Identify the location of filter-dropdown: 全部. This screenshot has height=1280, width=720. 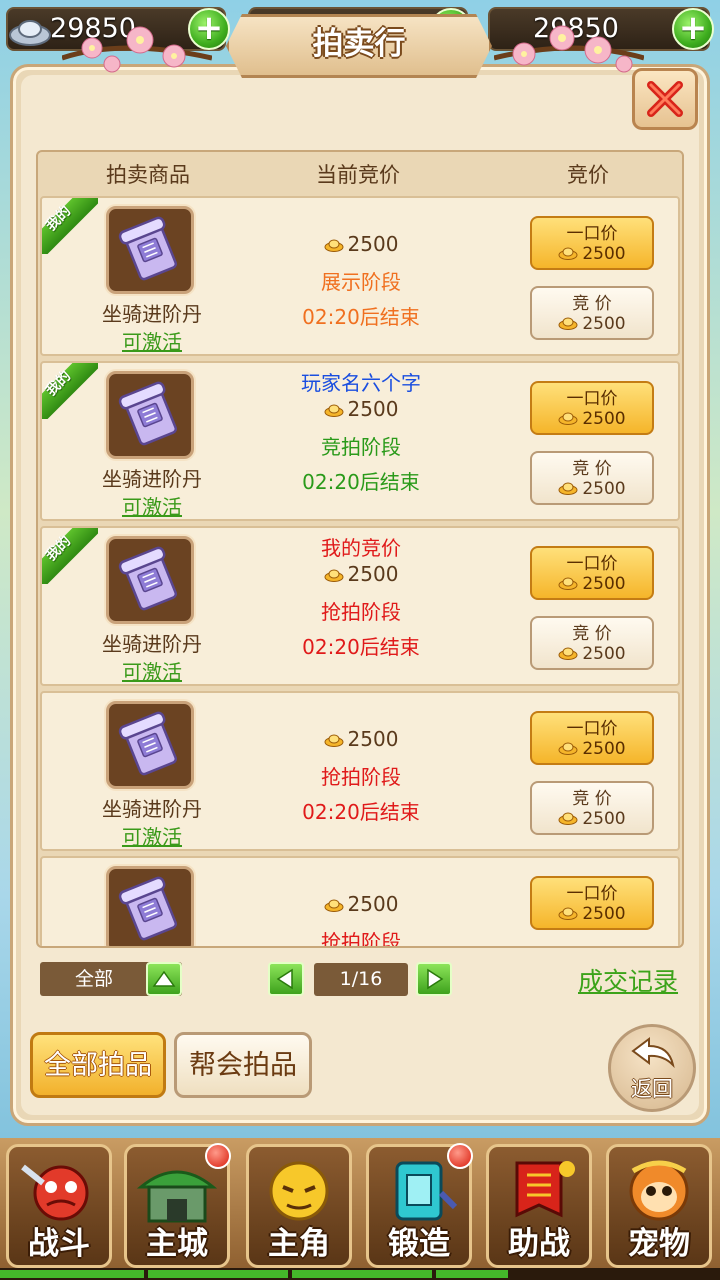
(111, 979).